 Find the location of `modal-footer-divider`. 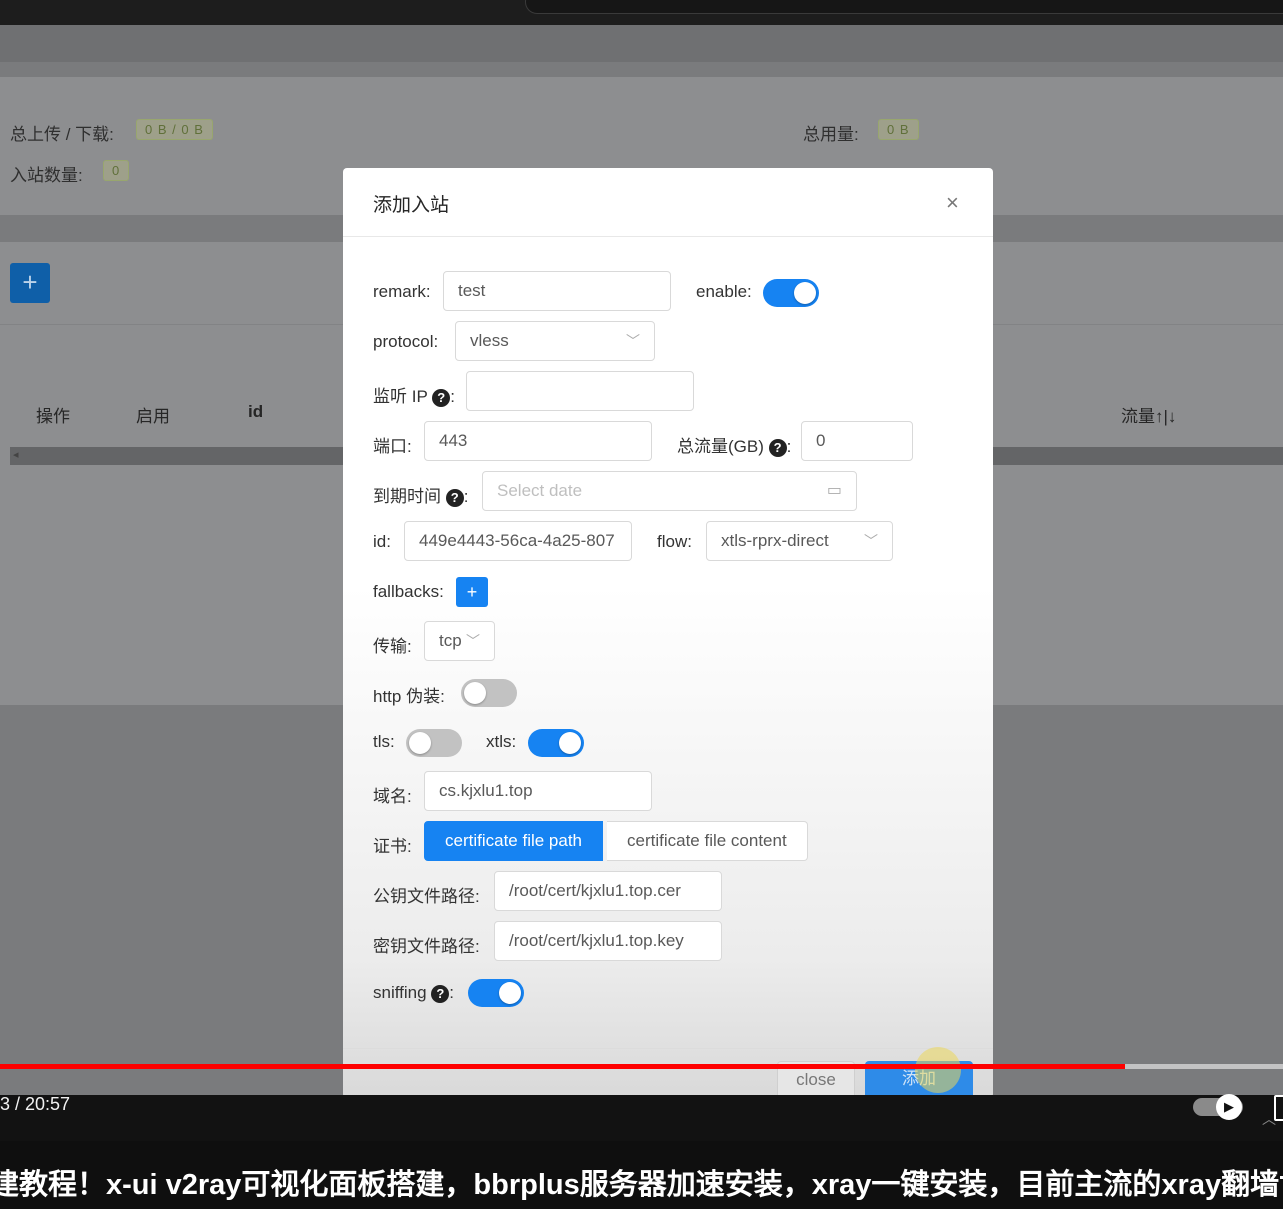

modal-footer-divider is located at coordinates (668, 1048).